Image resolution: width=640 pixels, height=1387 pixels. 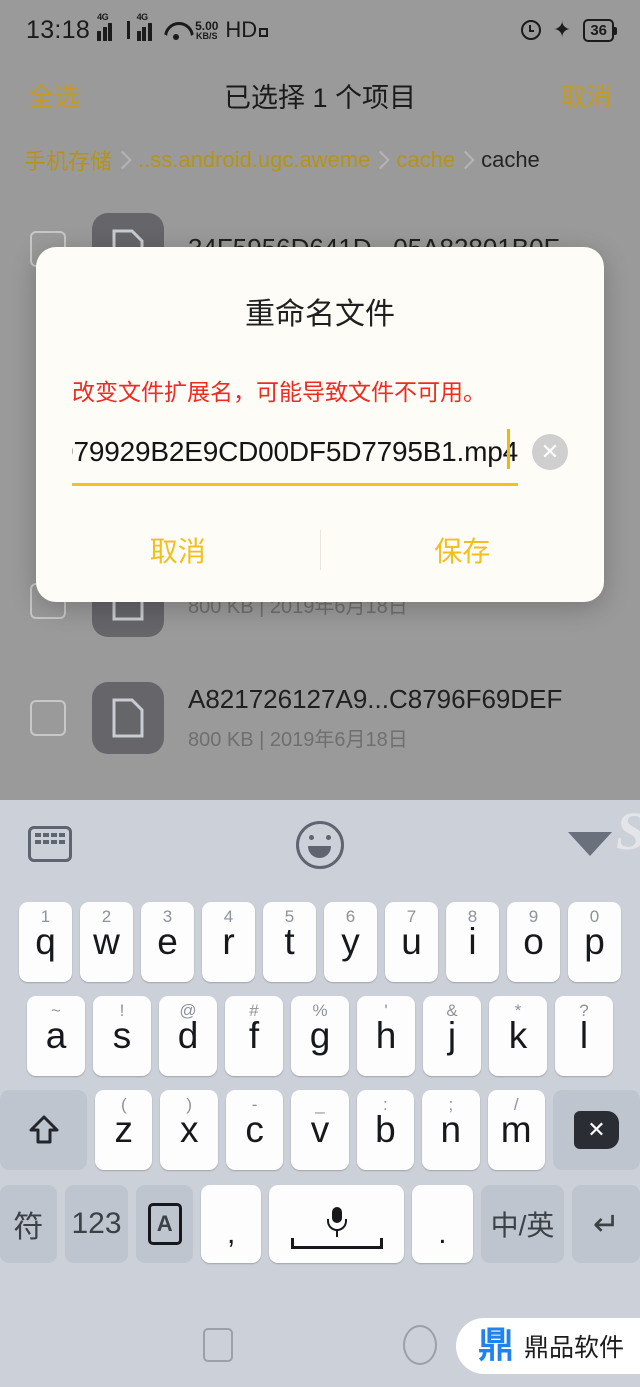 What do you see at coordinates (289, 942) in the screenshot?
I see `key-t: 5t` at bounding box center [289, 942].